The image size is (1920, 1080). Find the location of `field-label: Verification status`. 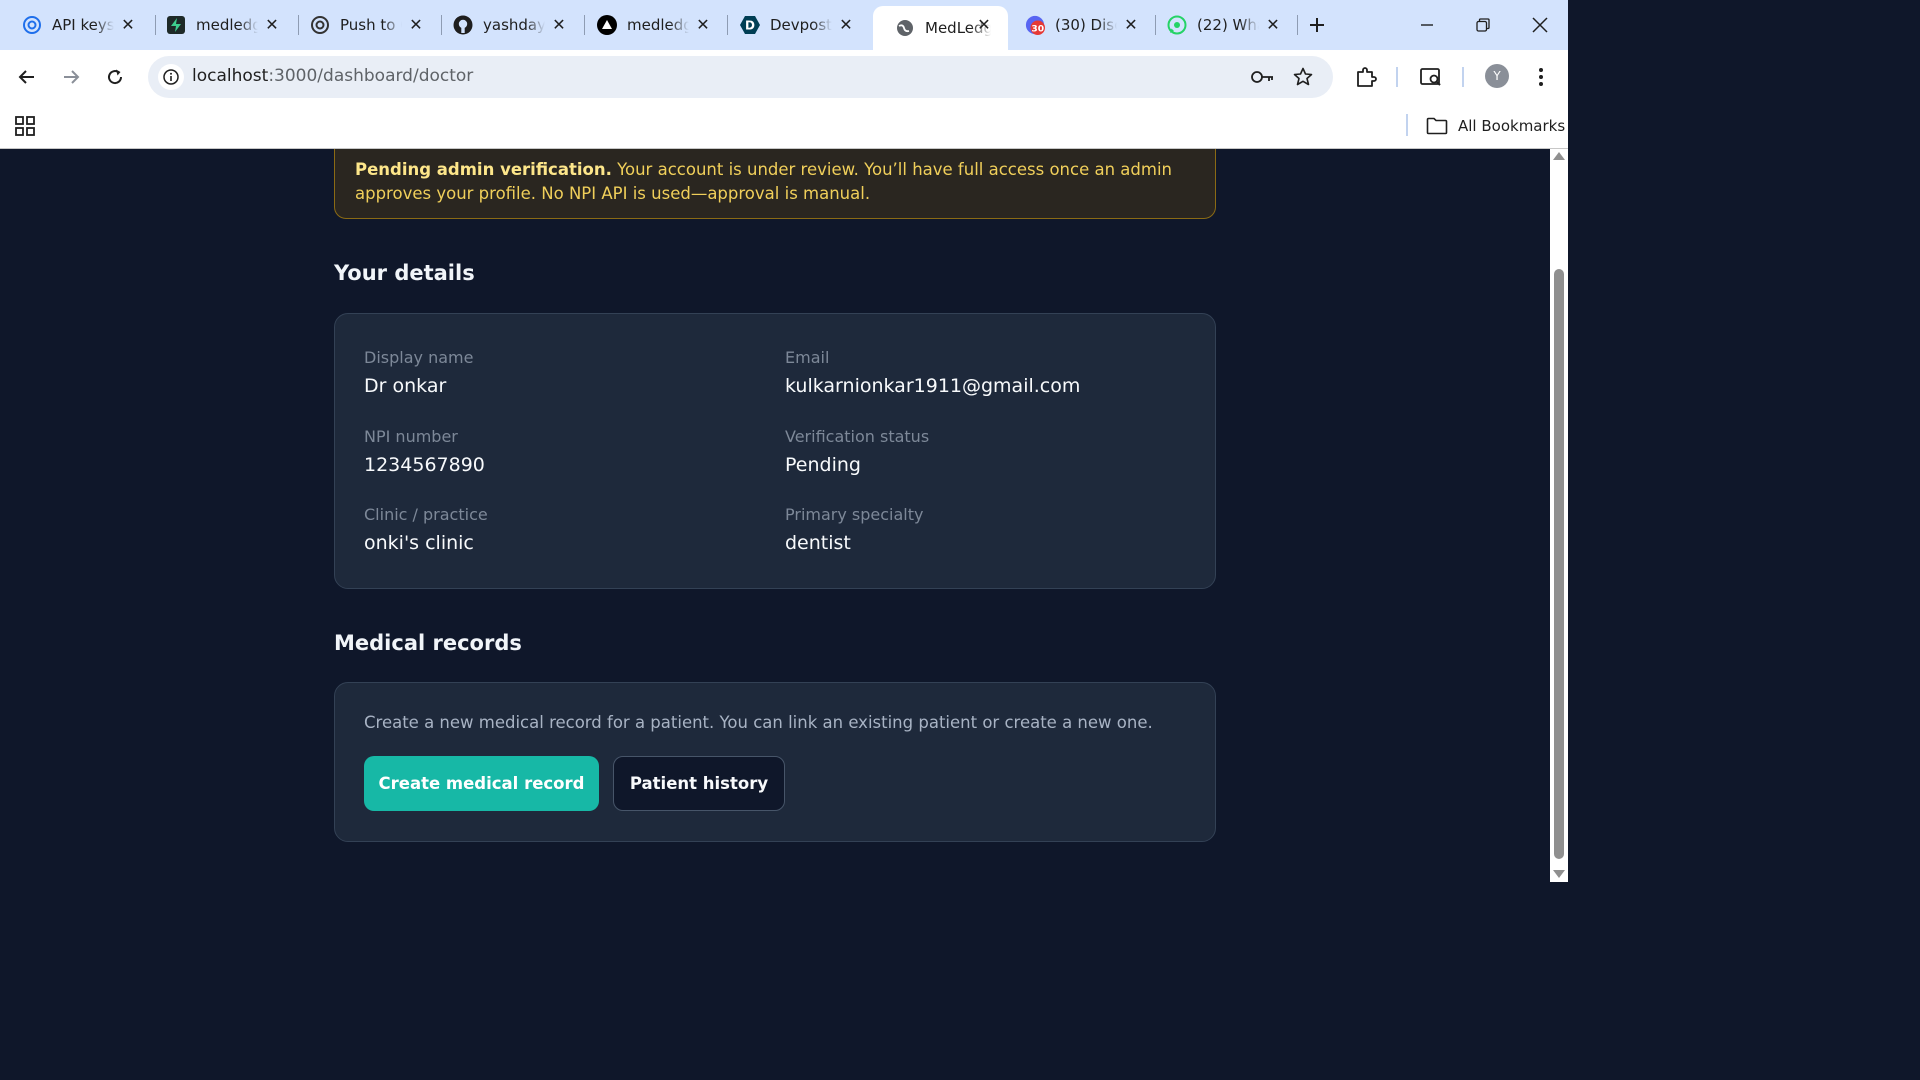

field-label: Verification status is located at coordinates (857, 436).